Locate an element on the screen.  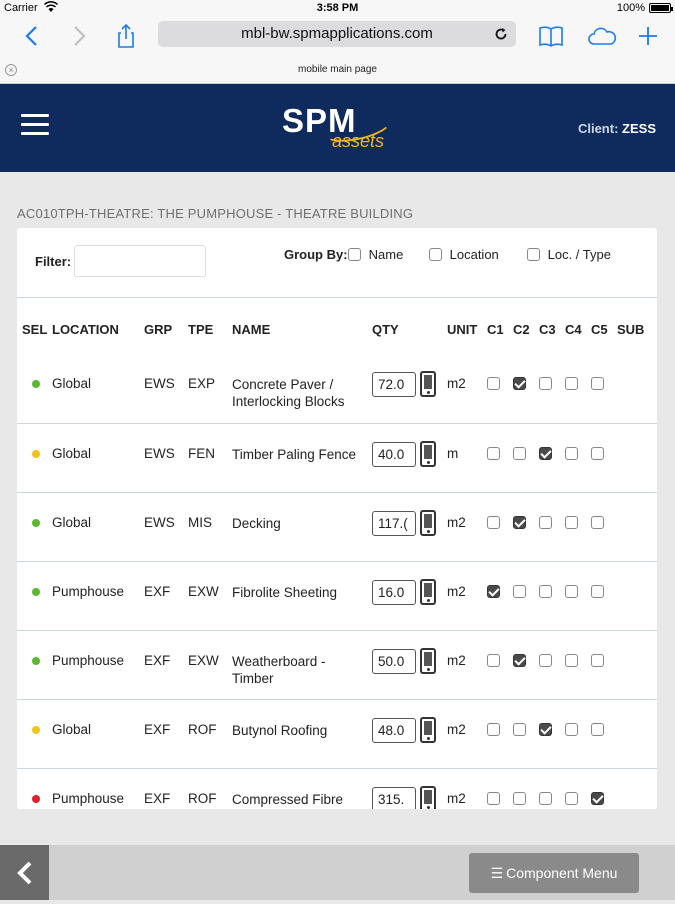
qty-input: 50.0 is located at coordinates (394, 661).